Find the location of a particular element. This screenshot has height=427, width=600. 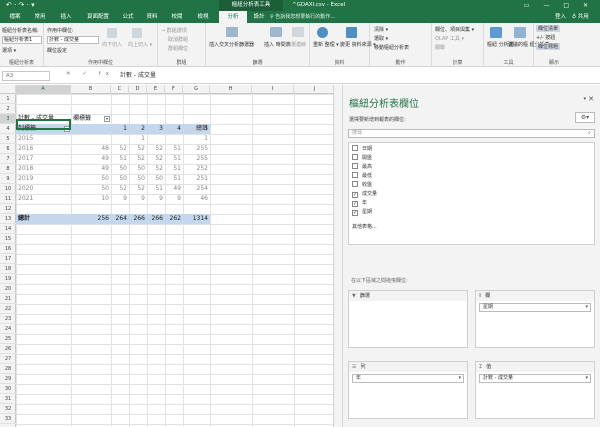

row-header: 33 is located at coordinates (8, 419).